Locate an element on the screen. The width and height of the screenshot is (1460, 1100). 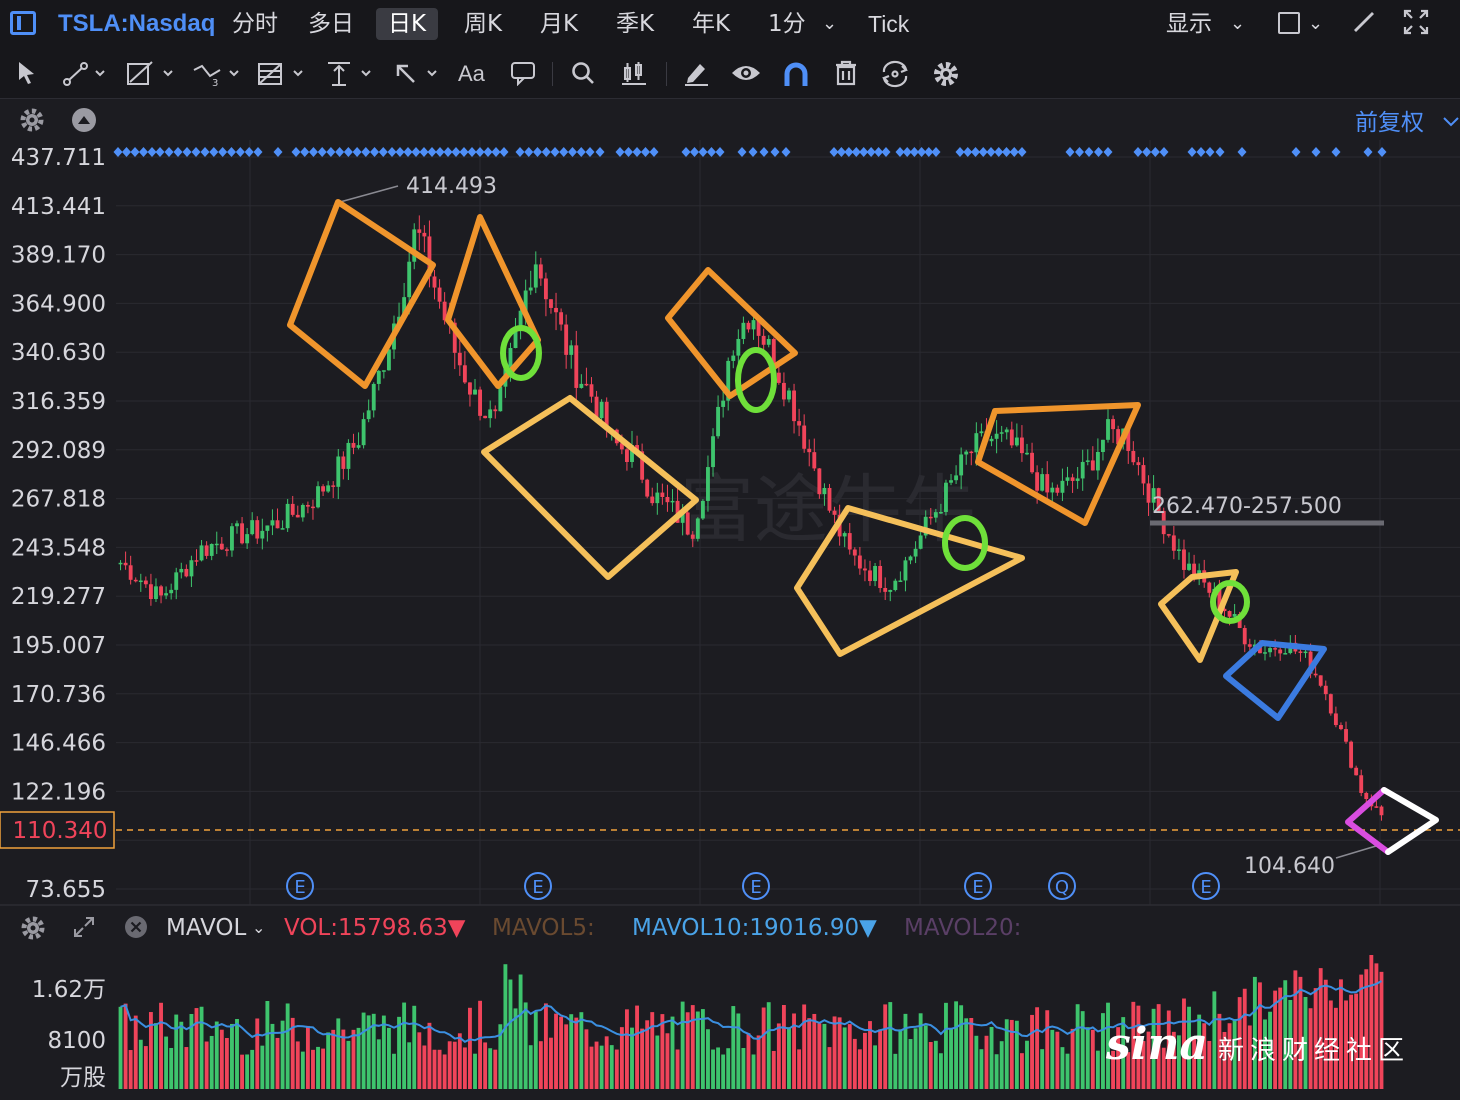
tab-yearly-k: 年K is located at coordinates (711, 24).